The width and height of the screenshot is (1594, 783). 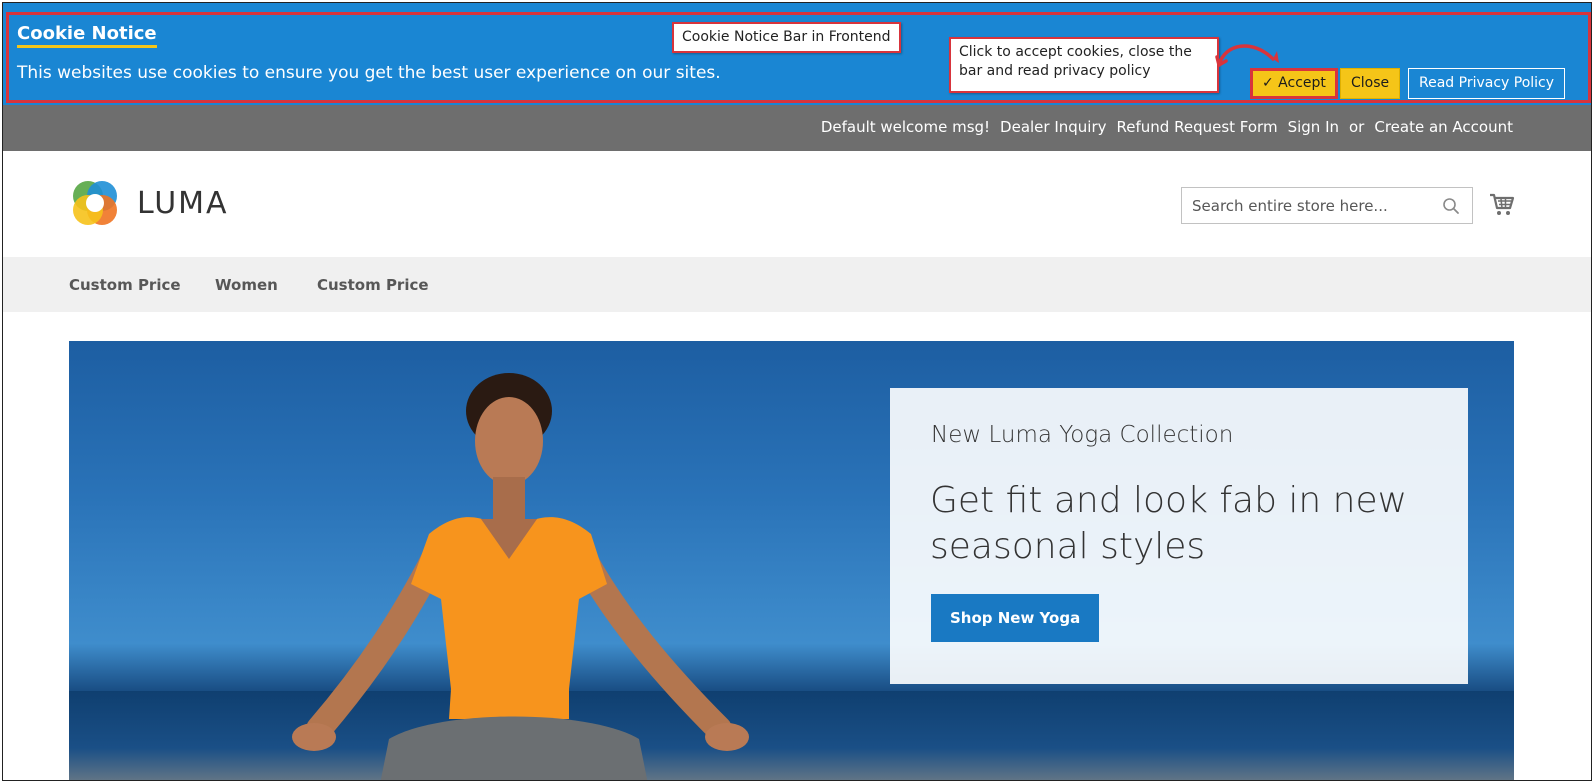 I want to click on search-input, so click(x=1307, y=205).